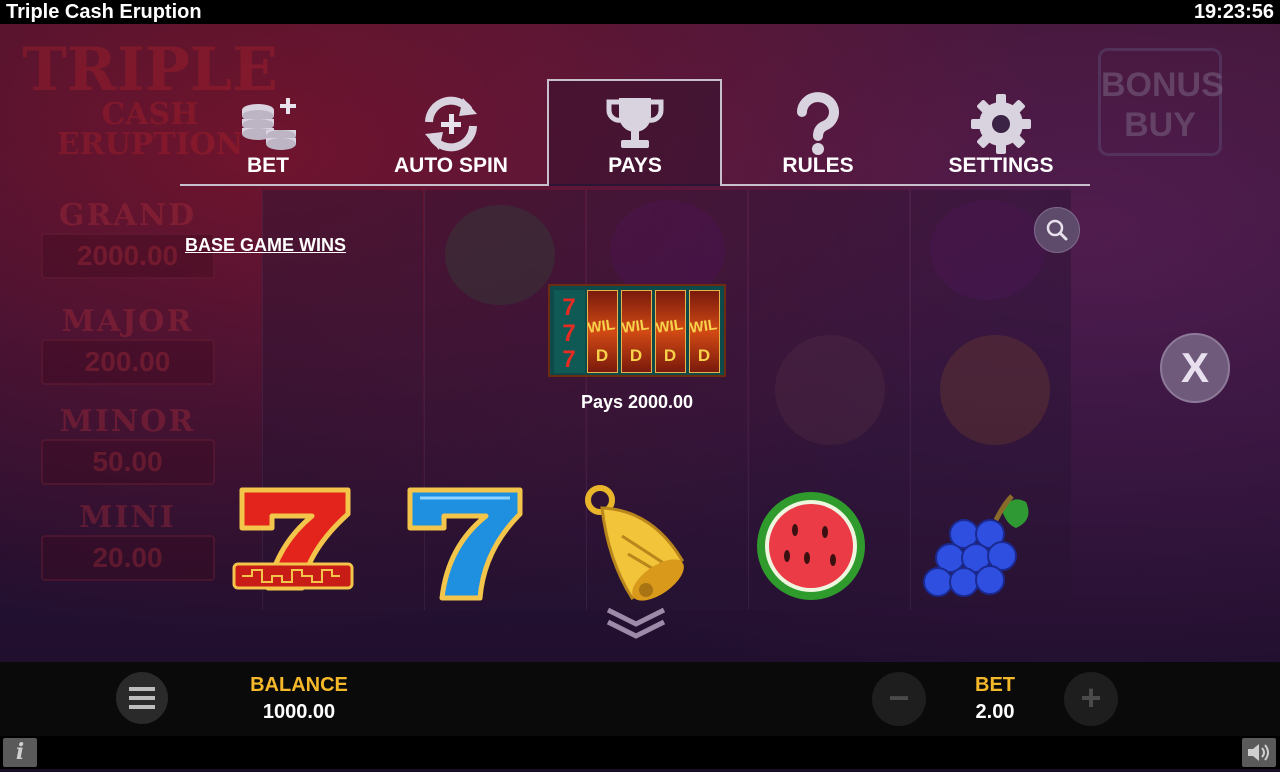  I want to click on combo-sevens: 7 7 7, so click(569, 331).